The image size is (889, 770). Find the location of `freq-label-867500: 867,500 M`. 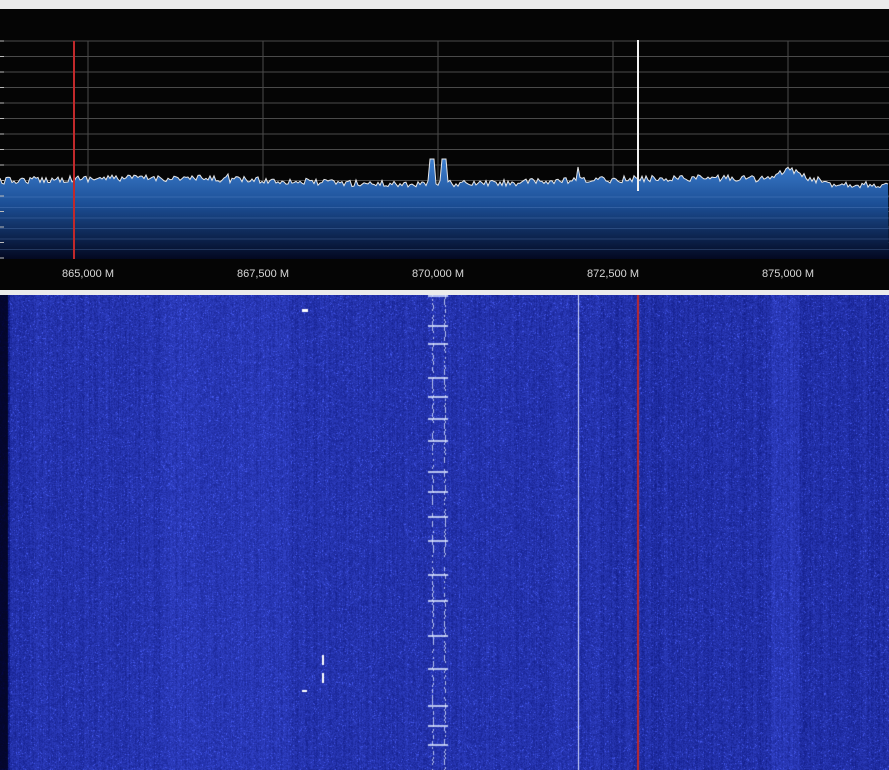

freq-label-867500: 867,500 M is located at coordinates (263, 274).